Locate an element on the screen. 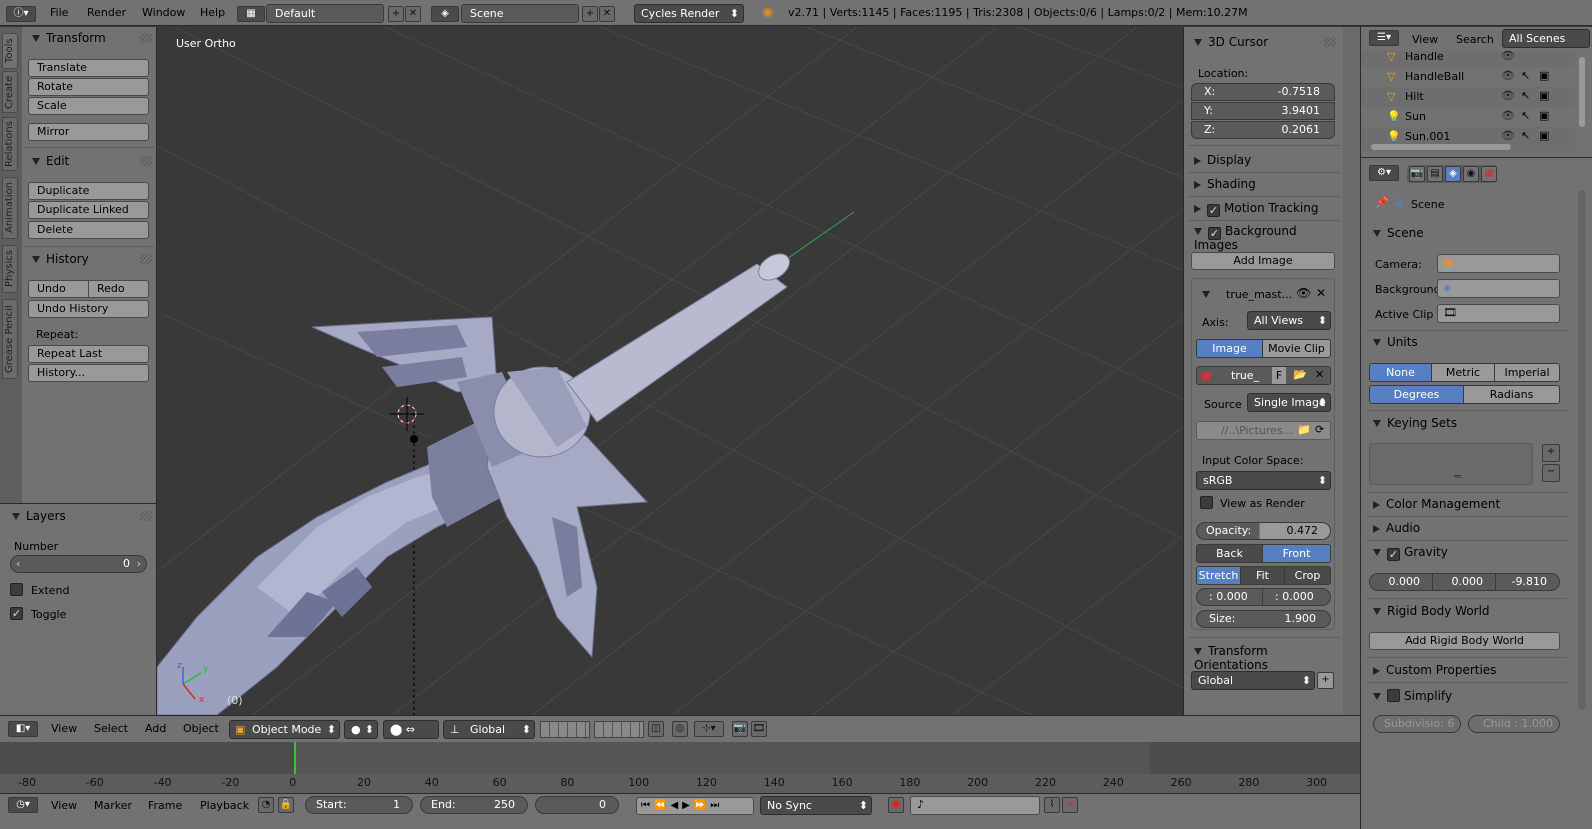 Image resolution: width=1592 pixels, height=829 pixels. scene-icon: ◈ is located at coordinates (445, 14).